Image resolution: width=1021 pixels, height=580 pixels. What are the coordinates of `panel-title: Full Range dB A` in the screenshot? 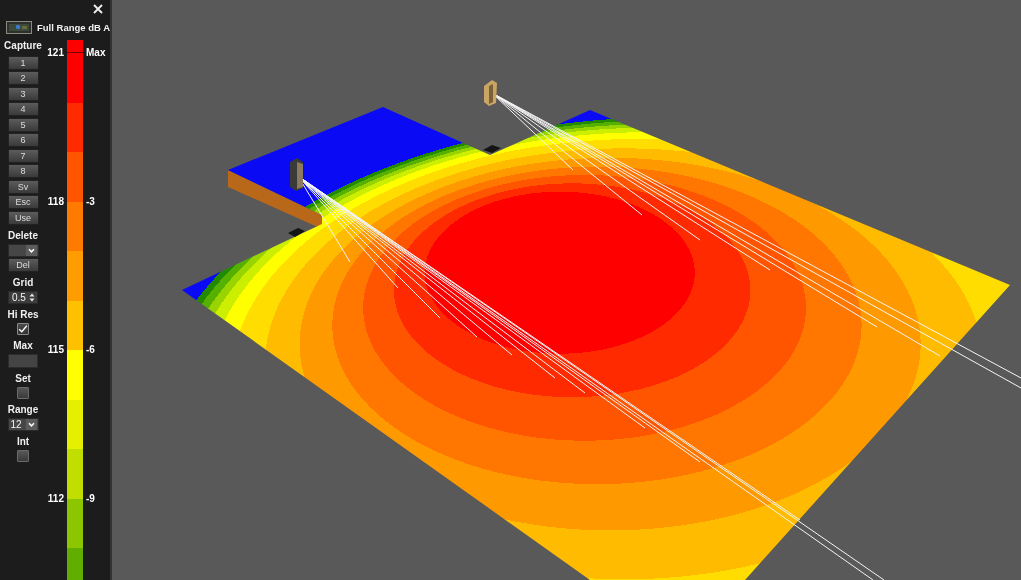 It's located at (73, 27).